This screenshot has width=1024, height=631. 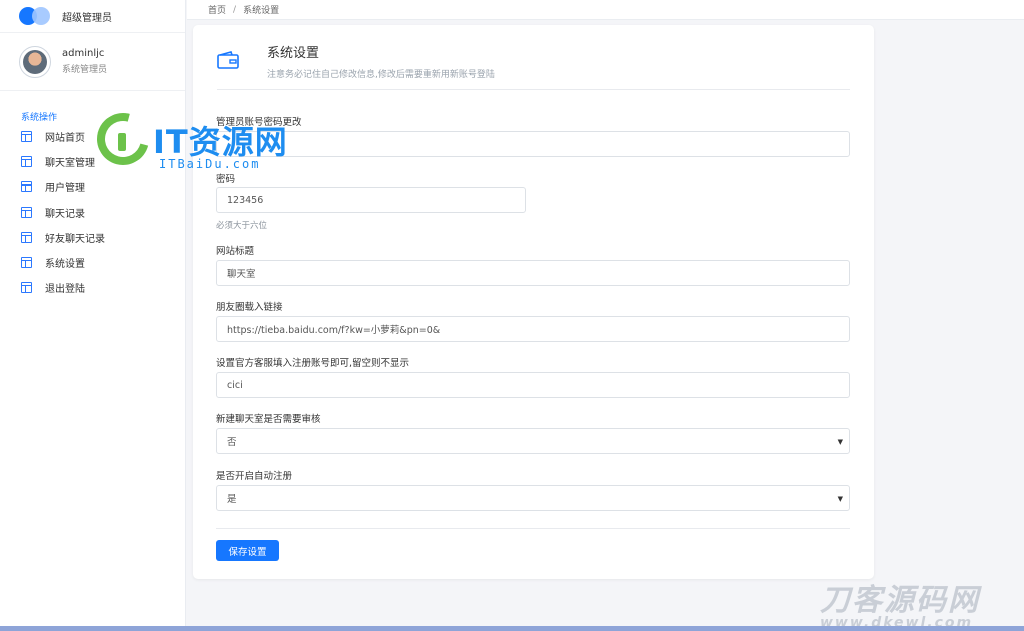 What do you see at coordinates (83, 53) in the screenshot?
I see `user-name: adminljc` at bounding box center [83, 53].